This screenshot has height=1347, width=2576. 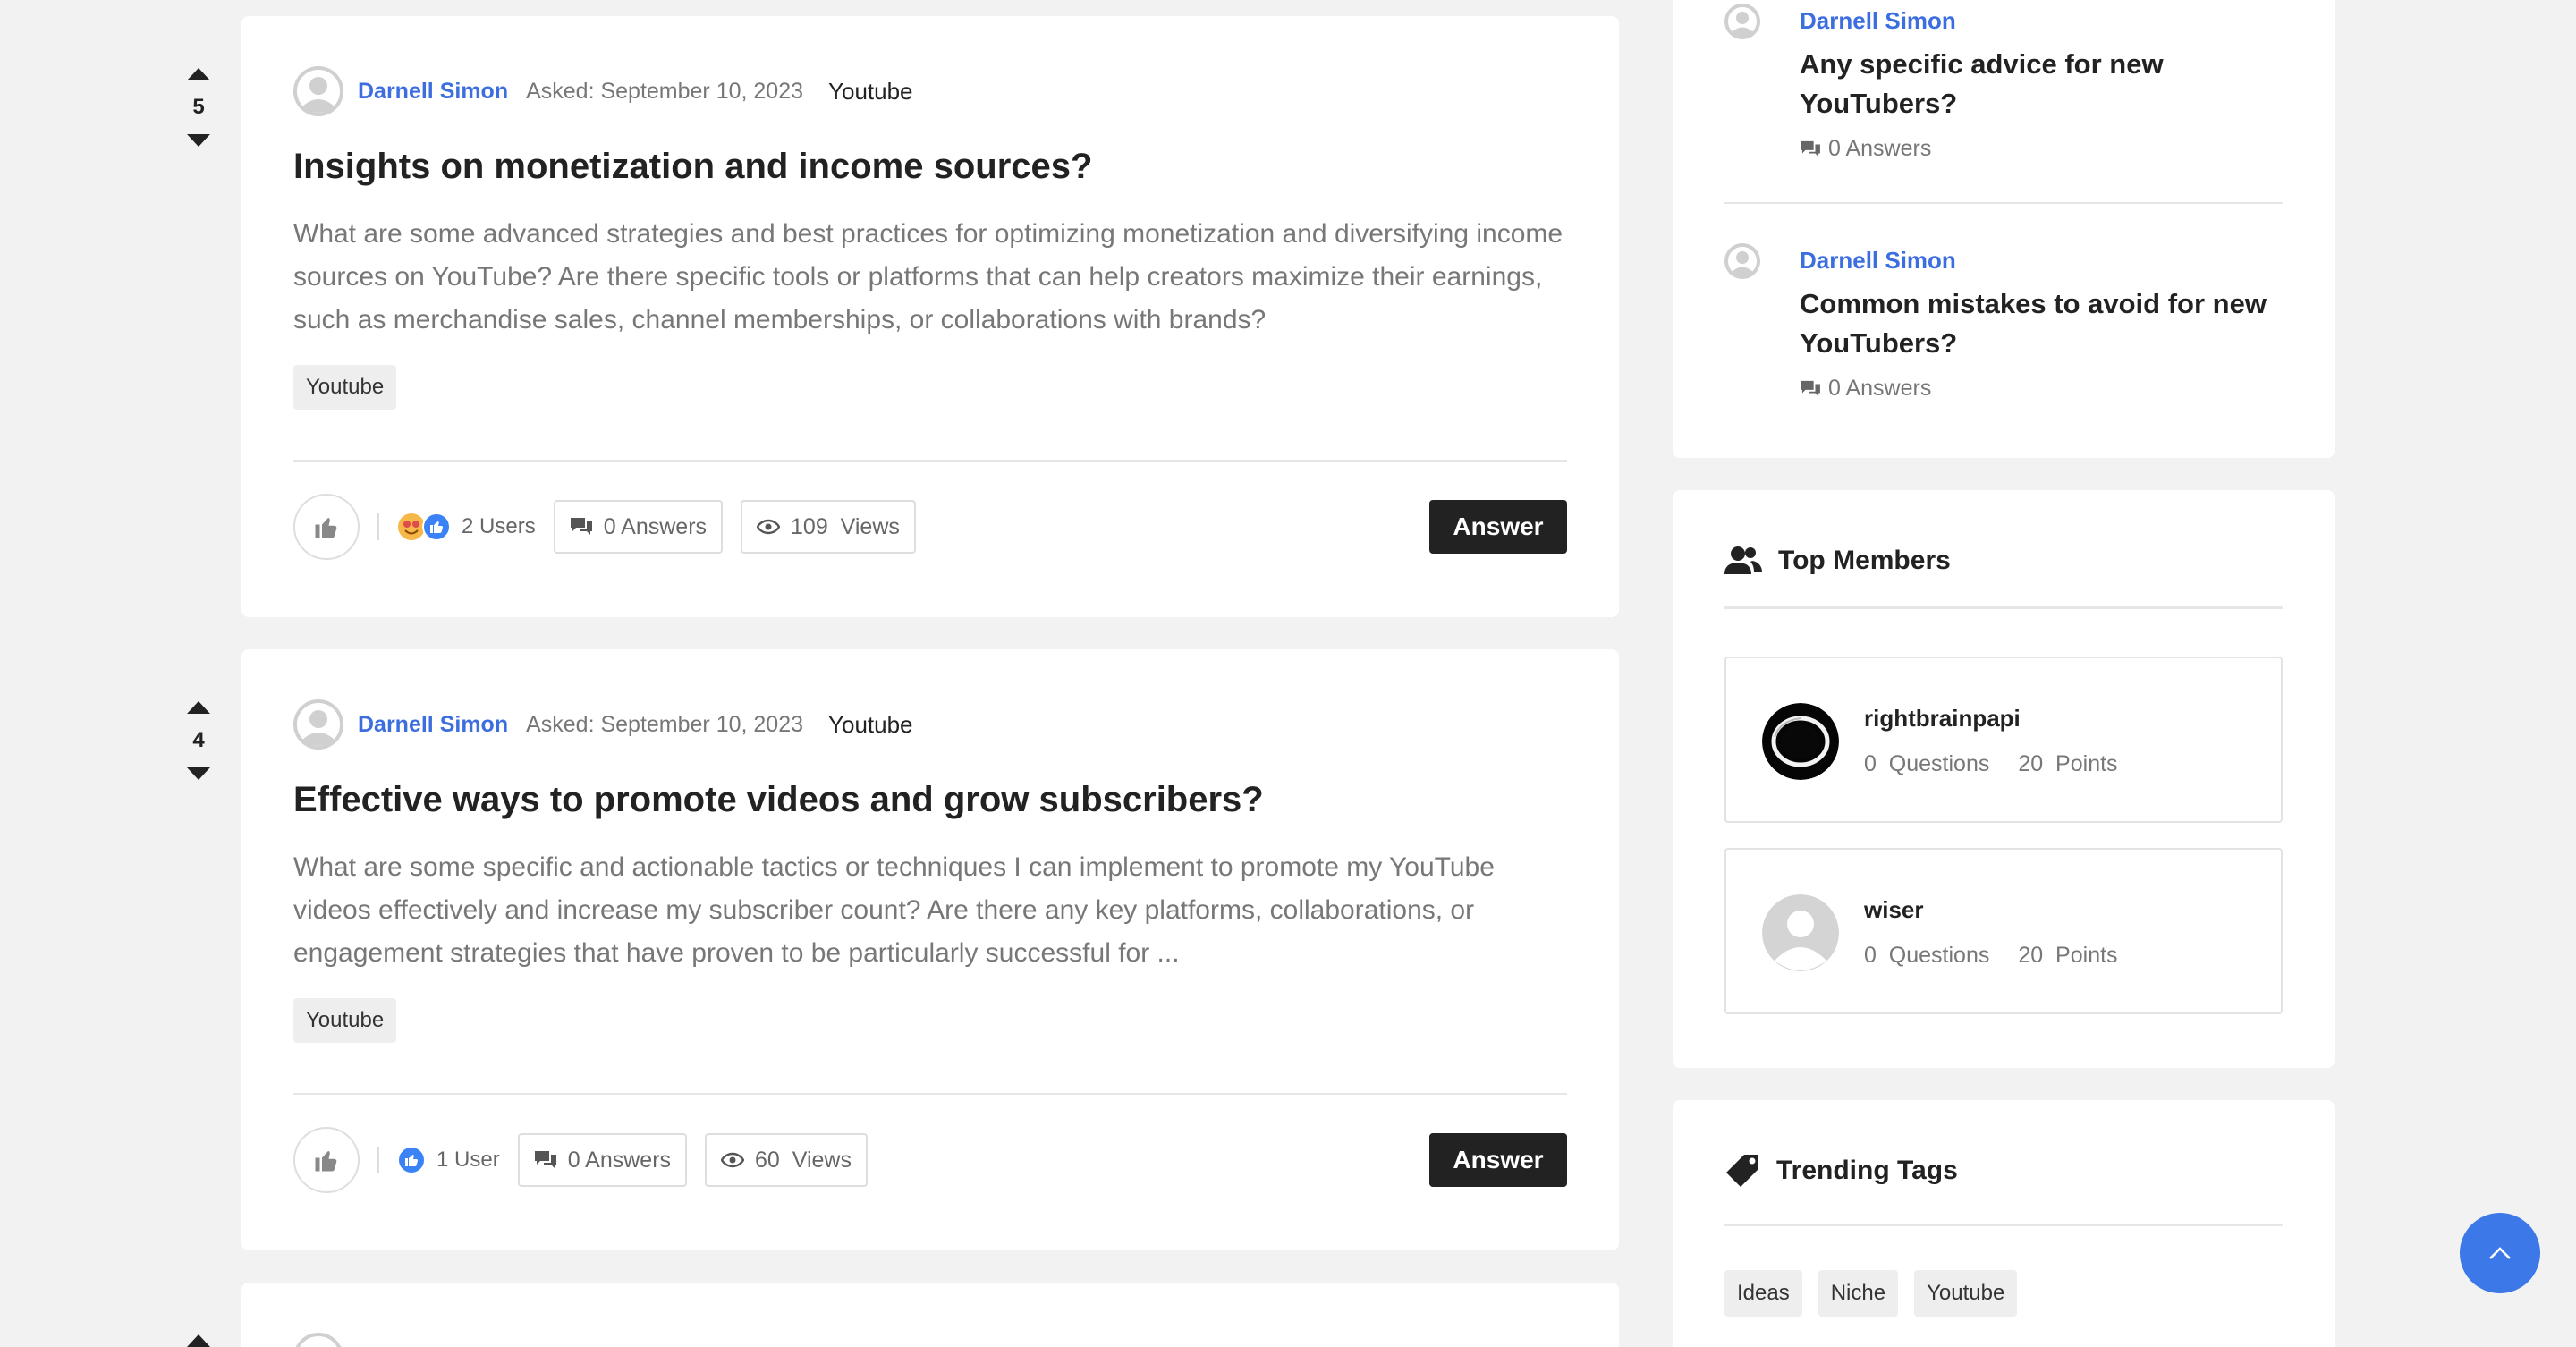 I want to click on widget-heading: Top Members, so click(x=1837, y=560).